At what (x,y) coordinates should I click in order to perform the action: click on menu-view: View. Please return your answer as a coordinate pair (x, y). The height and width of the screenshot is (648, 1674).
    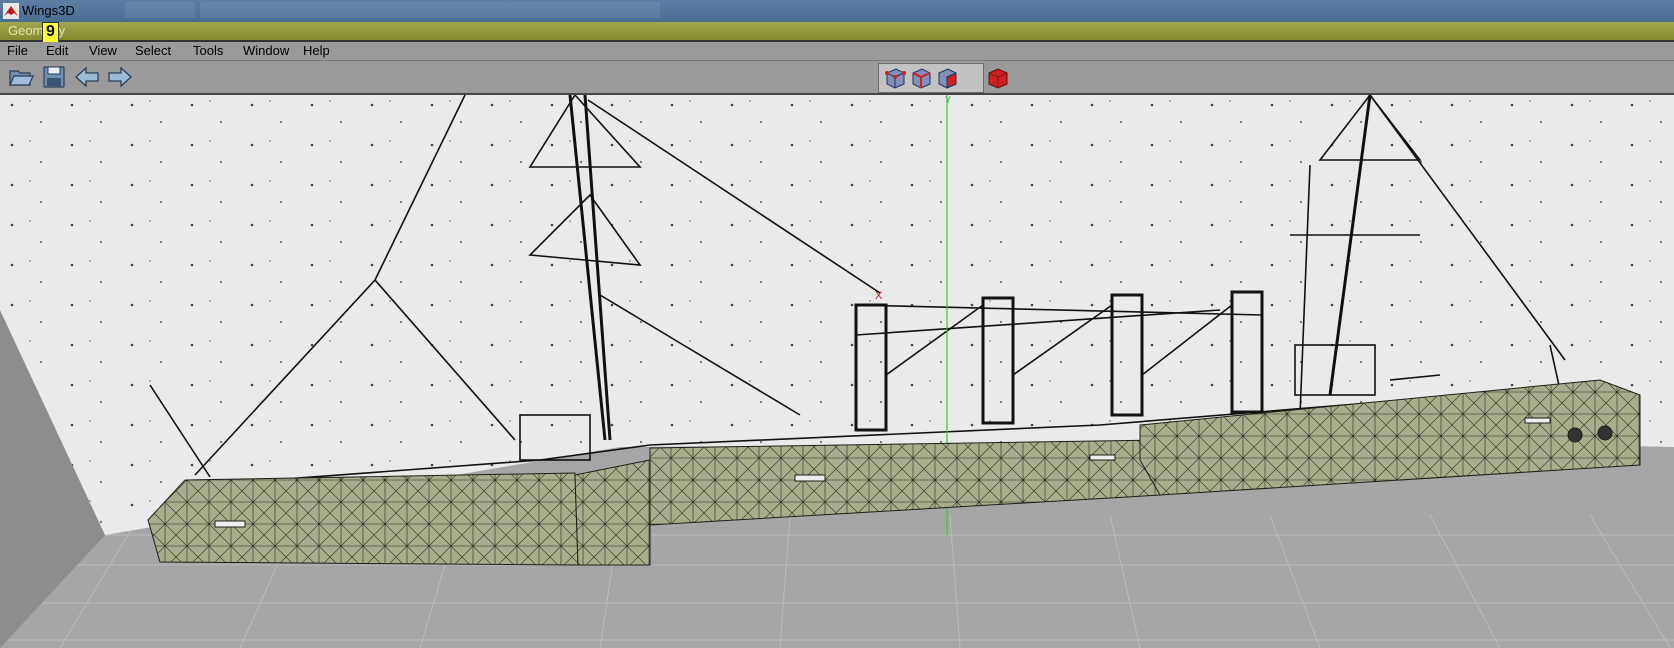
    Looking at the image, I should click on (103, 50).